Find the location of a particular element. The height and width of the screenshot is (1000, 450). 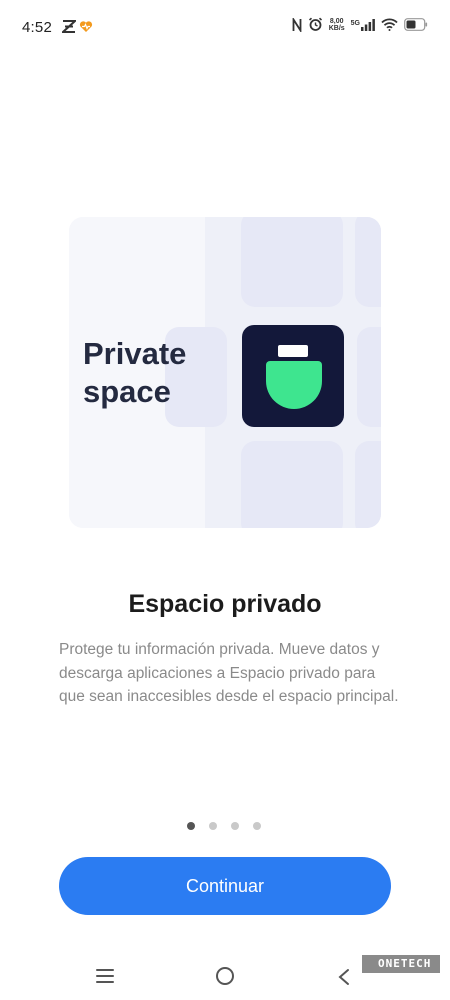

page-dot-active is located at coordinates (191, 826).